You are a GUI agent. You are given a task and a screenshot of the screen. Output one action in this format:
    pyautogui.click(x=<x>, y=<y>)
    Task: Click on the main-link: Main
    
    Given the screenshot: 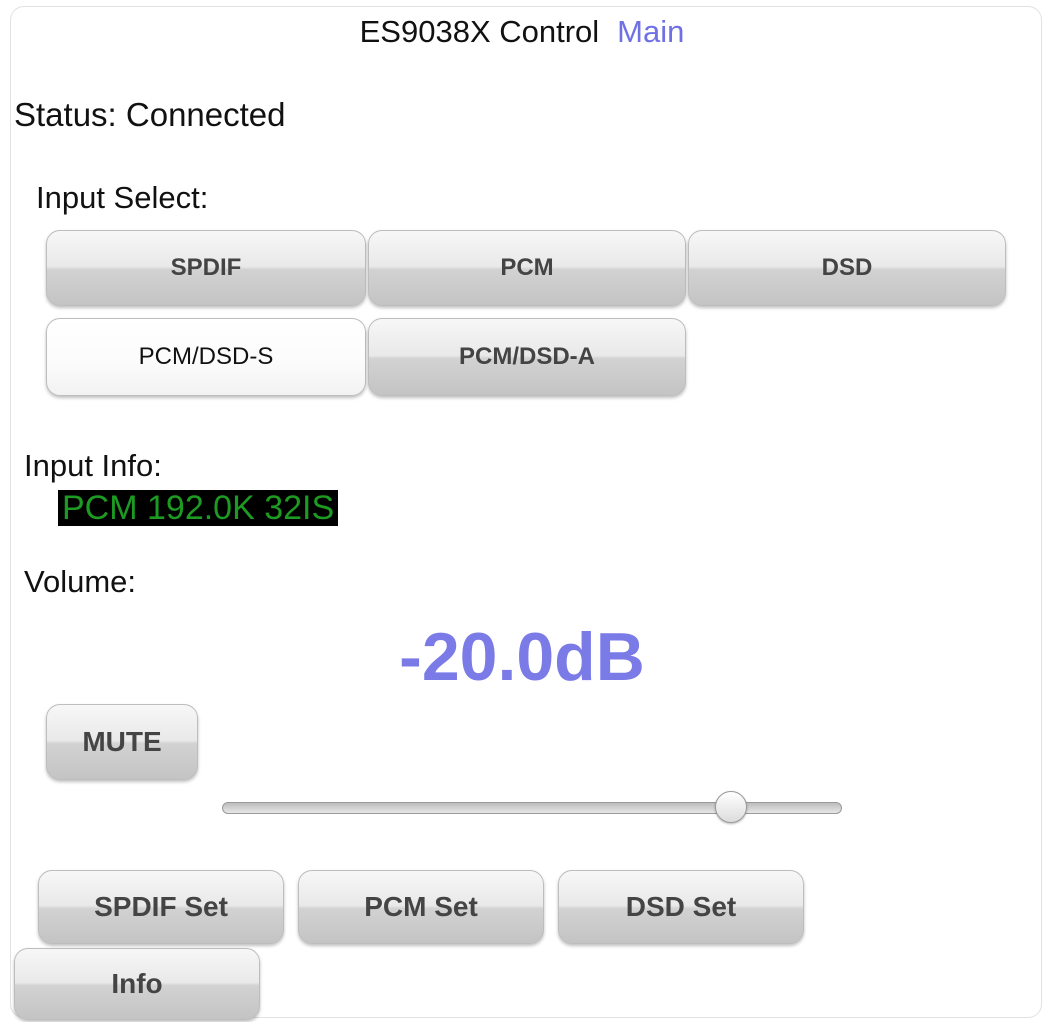 What is the action you would take?
    pyautogui.click(x=650, y=31)
    